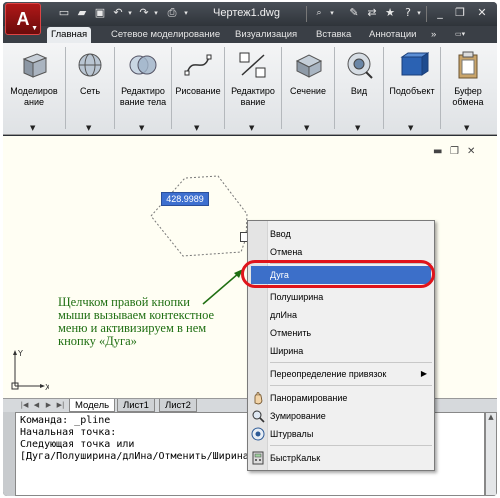 The width and height of the screenshot is (500, 498). Describe the element at coordinates (433, 35) in the screenshot. I see `double-chevron-right-icon: »` at that location.